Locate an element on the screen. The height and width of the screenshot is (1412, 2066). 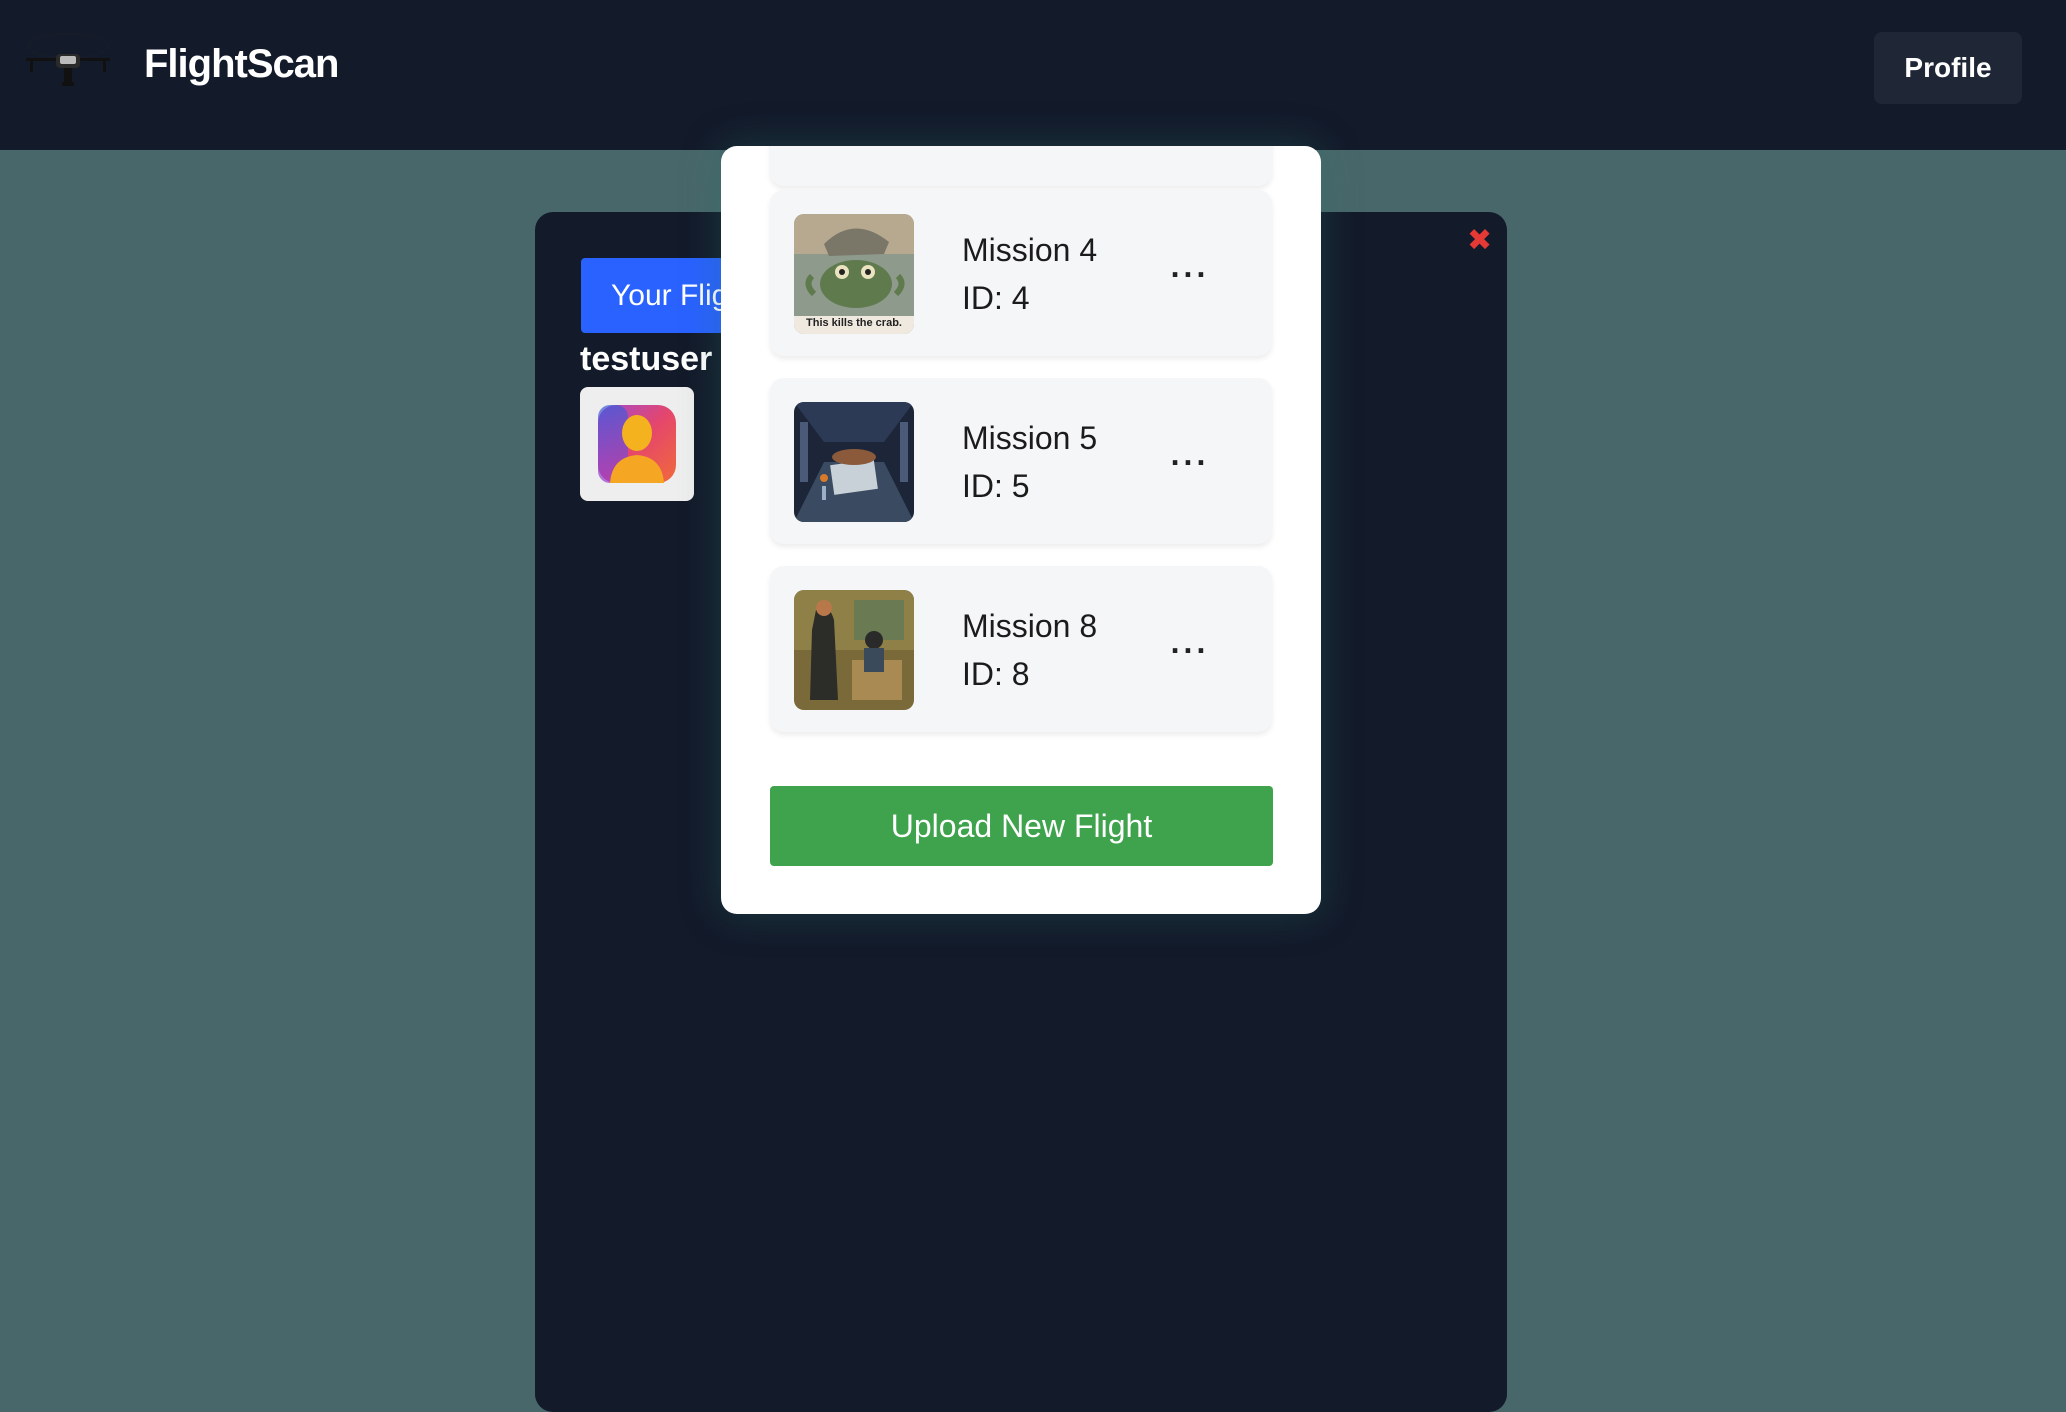
user-avatar-icon is located at coordinates (637, 444).